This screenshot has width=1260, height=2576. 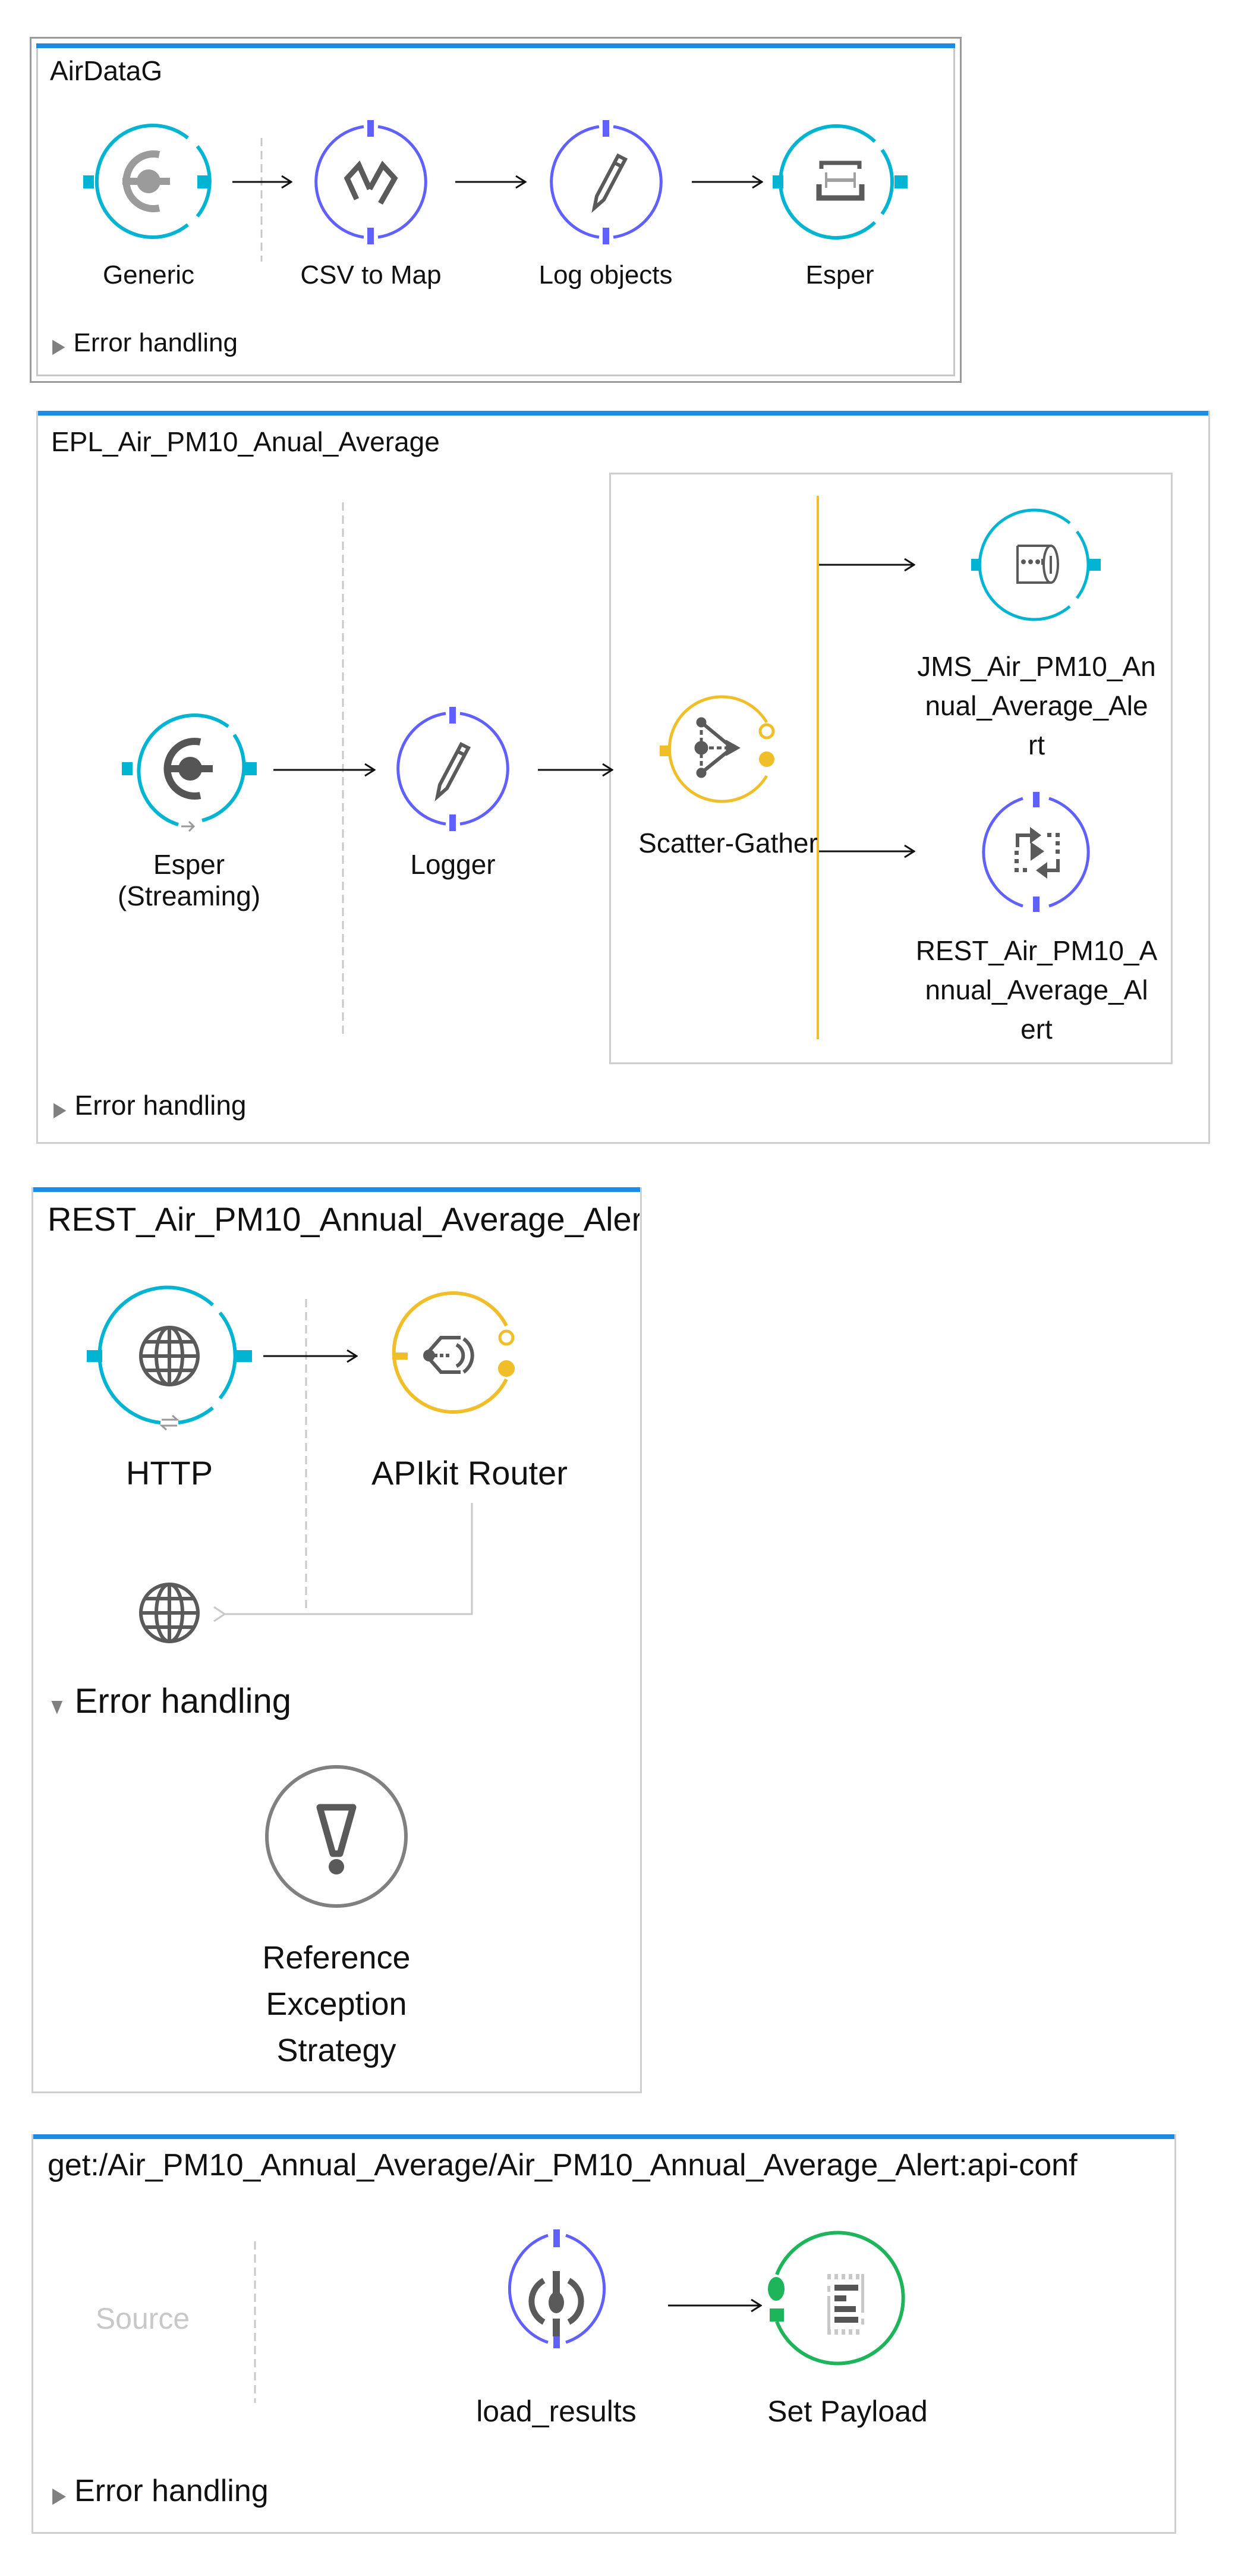 What do you see at coordinates (556, 2411) in the screenshot?
I see `component-label: load_results` at bounding box center [556, 2411].